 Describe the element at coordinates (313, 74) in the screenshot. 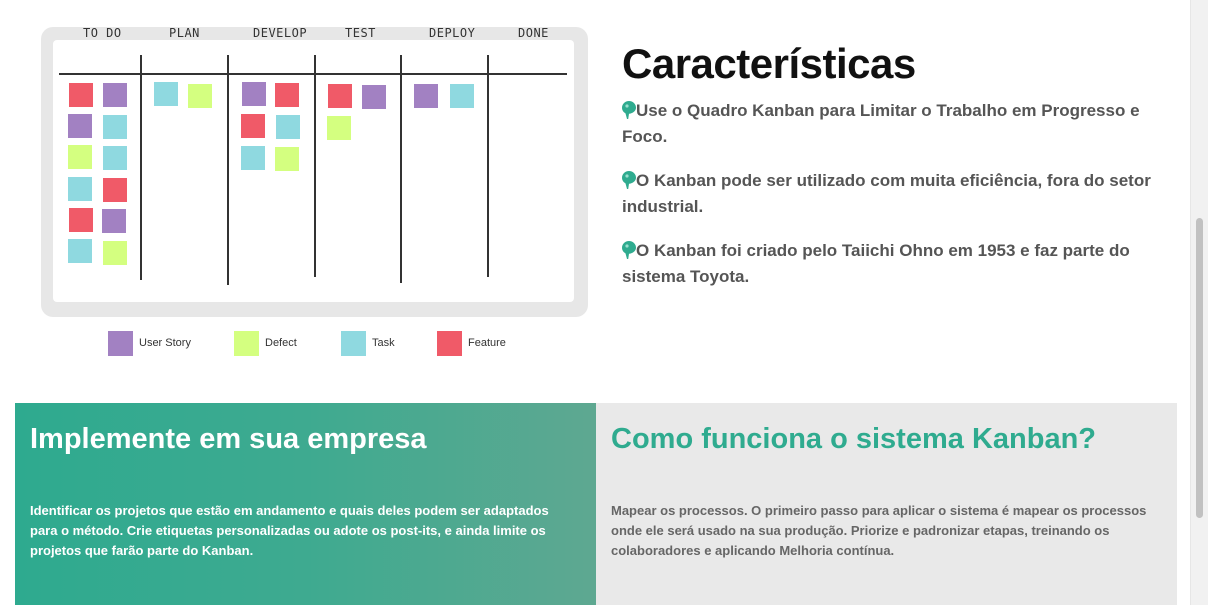

I see `board-header-line` at that location.